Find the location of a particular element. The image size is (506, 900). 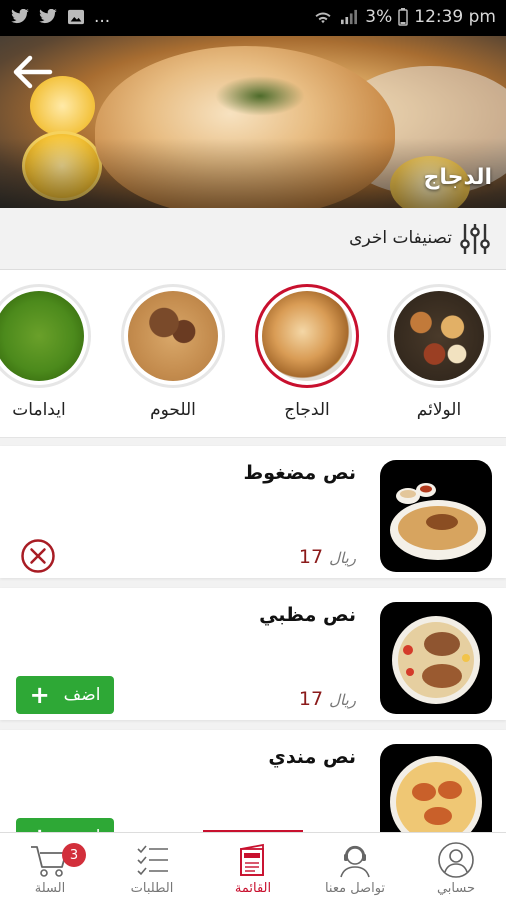

other-categories-bar: تصنيفات اخرى is located at coordinates (253, 239).